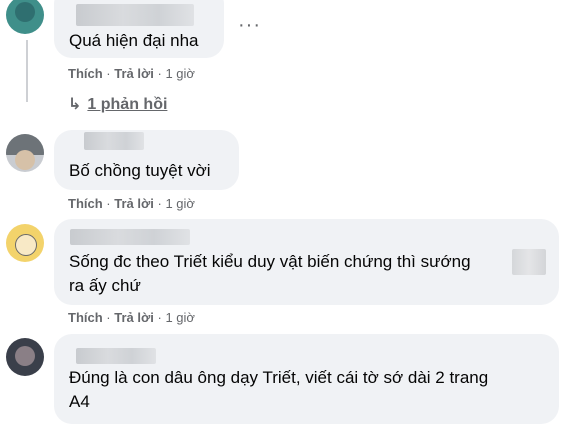 The image size is (578, 424). What do you see at coordinates (146, 160) in the screenshot?
I see `comment-bubble: Bố chồng tuyệt vời` at bounding box center [146, 160].